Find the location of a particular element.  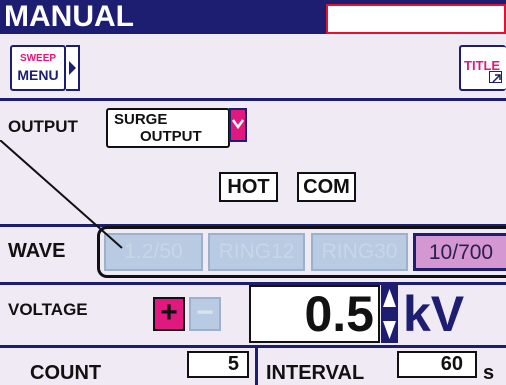

voltage-unit: kV is located at coordinates (434, 314).